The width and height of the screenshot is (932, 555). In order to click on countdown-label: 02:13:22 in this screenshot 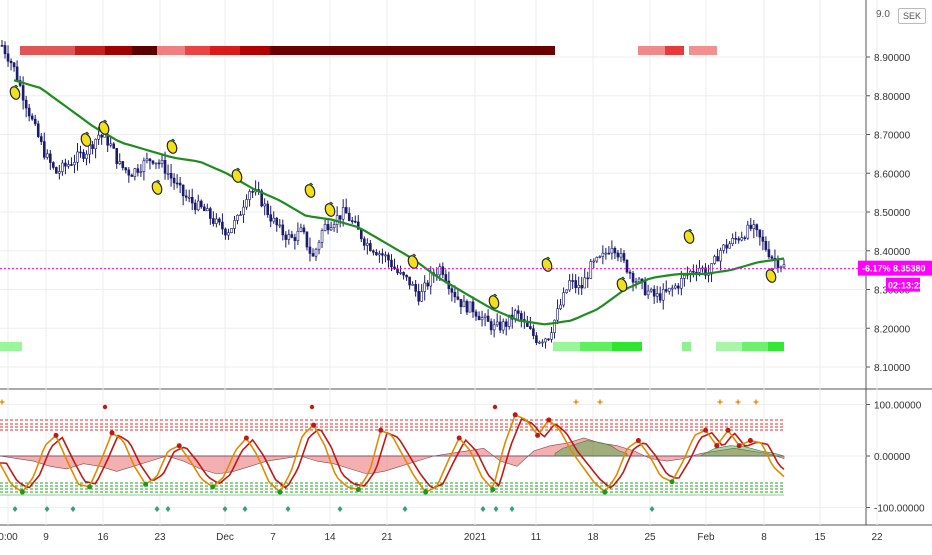, I will do `click(906, 286)`.